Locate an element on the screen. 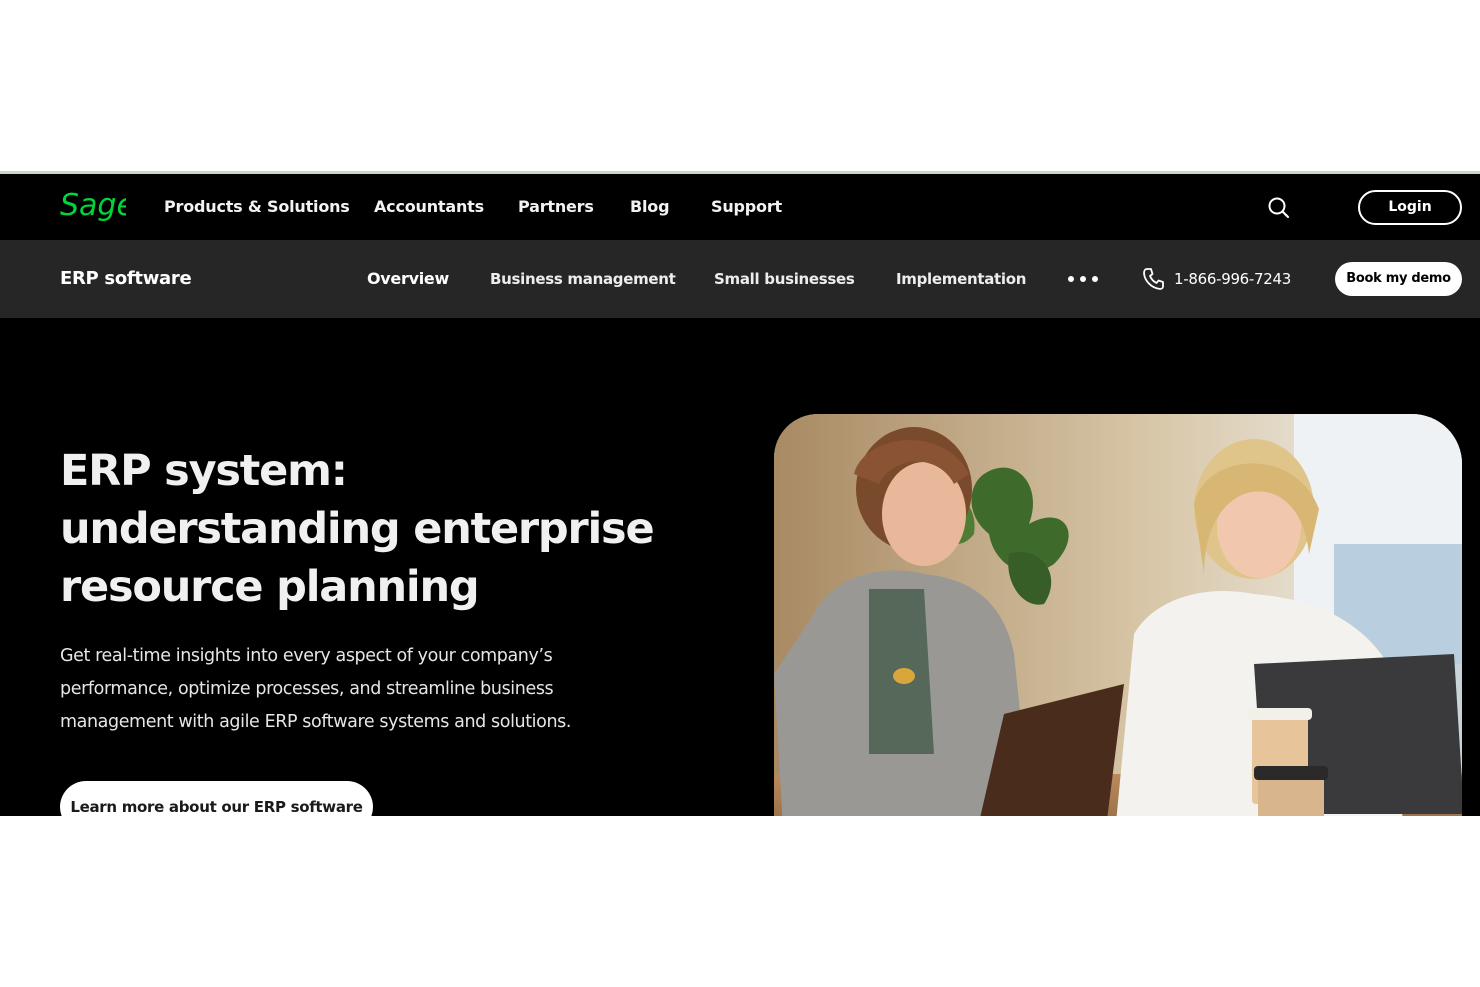 The width and height of the screenshot is (1480, 987). sage-logo-mark: Sage is located at coordinates (93, 205).